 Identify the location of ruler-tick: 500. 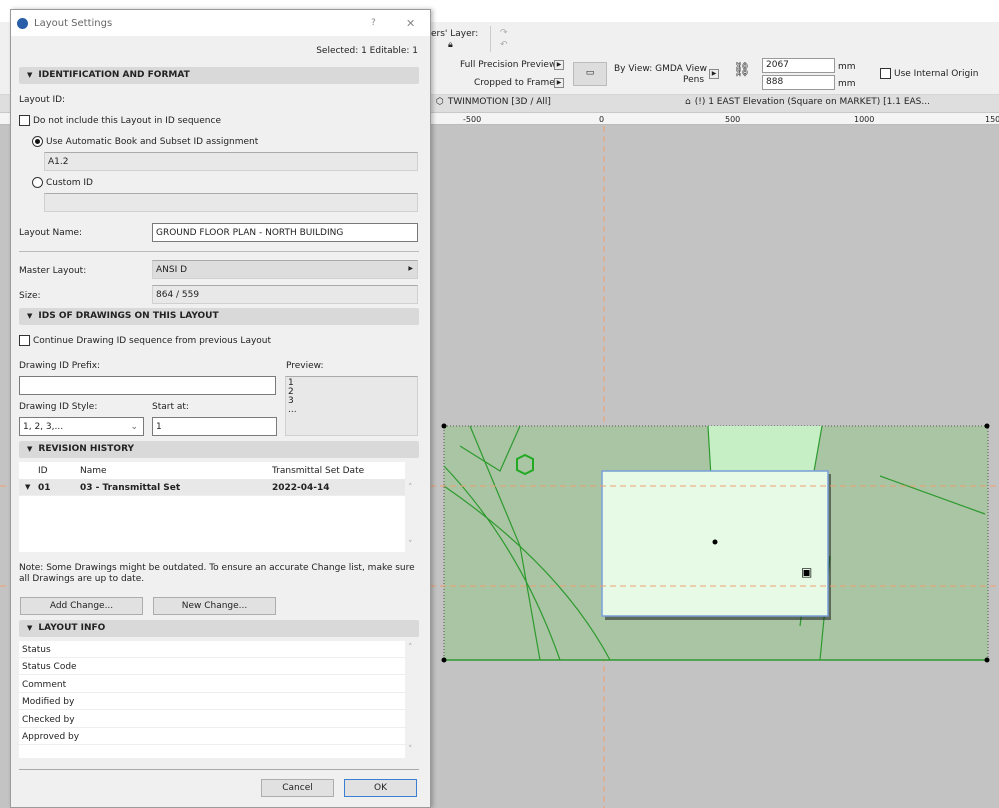
(733, 119).